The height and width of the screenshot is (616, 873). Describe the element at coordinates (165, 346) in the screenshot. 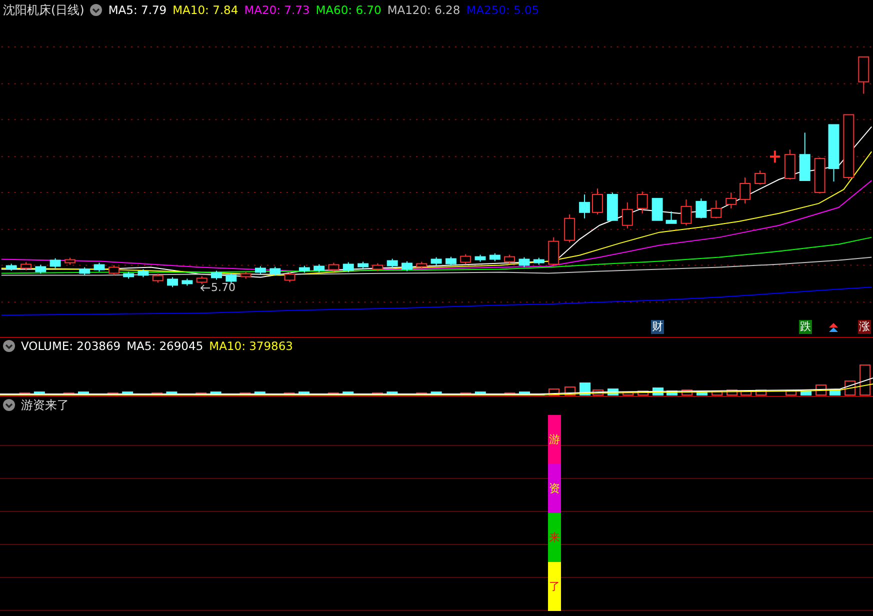

I see `volume-legend-value: MA5: 269045` at that location.